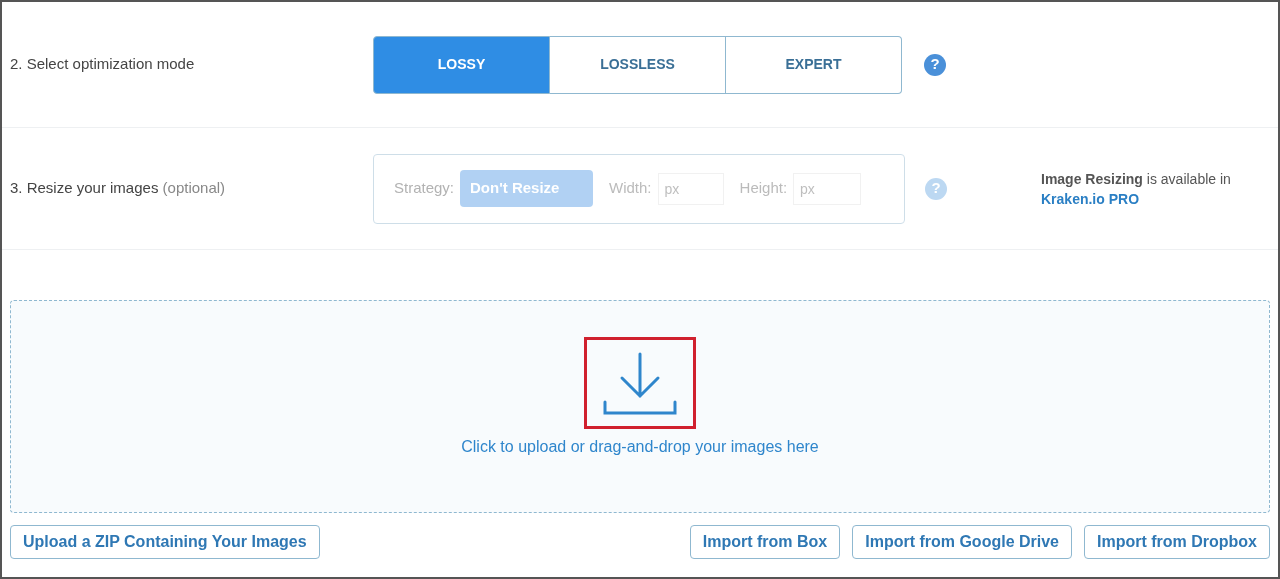  Describe the element at coordinates (765, 542) in the screenshot. I see `action-button: Import from Box` at that location.